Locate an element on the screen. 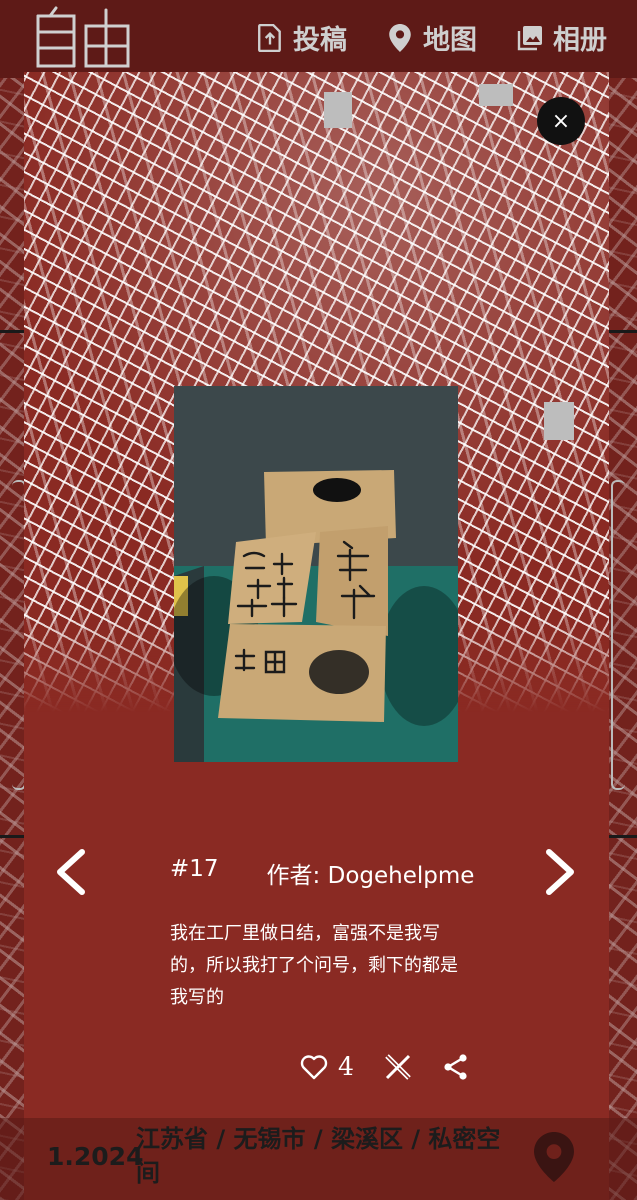 This screenshot has height=1200, width=637. share-x-button is located at coordinates (398, 1067).